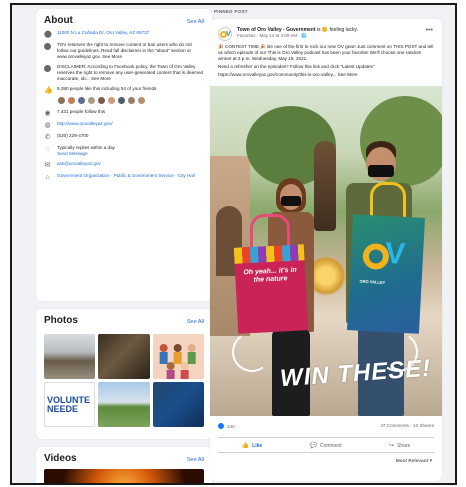 Image resolution: width=466 pixels, height=487 pixels. What do you see at coordinates (124, 113) in the screenshot?
I see `follows-row: ◉ 7,431 people follow this` at bounding box center [124, 113].